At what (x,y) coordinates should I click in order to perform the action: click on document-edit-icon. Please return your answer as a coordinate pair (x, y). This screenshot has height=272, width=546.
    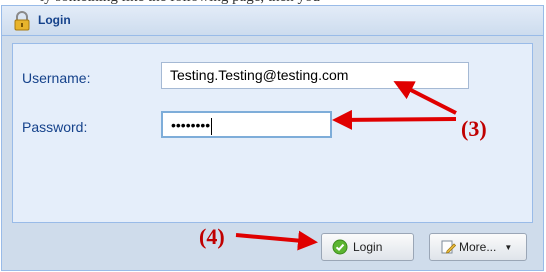
    Looking at the image, I should click on (448, 247).